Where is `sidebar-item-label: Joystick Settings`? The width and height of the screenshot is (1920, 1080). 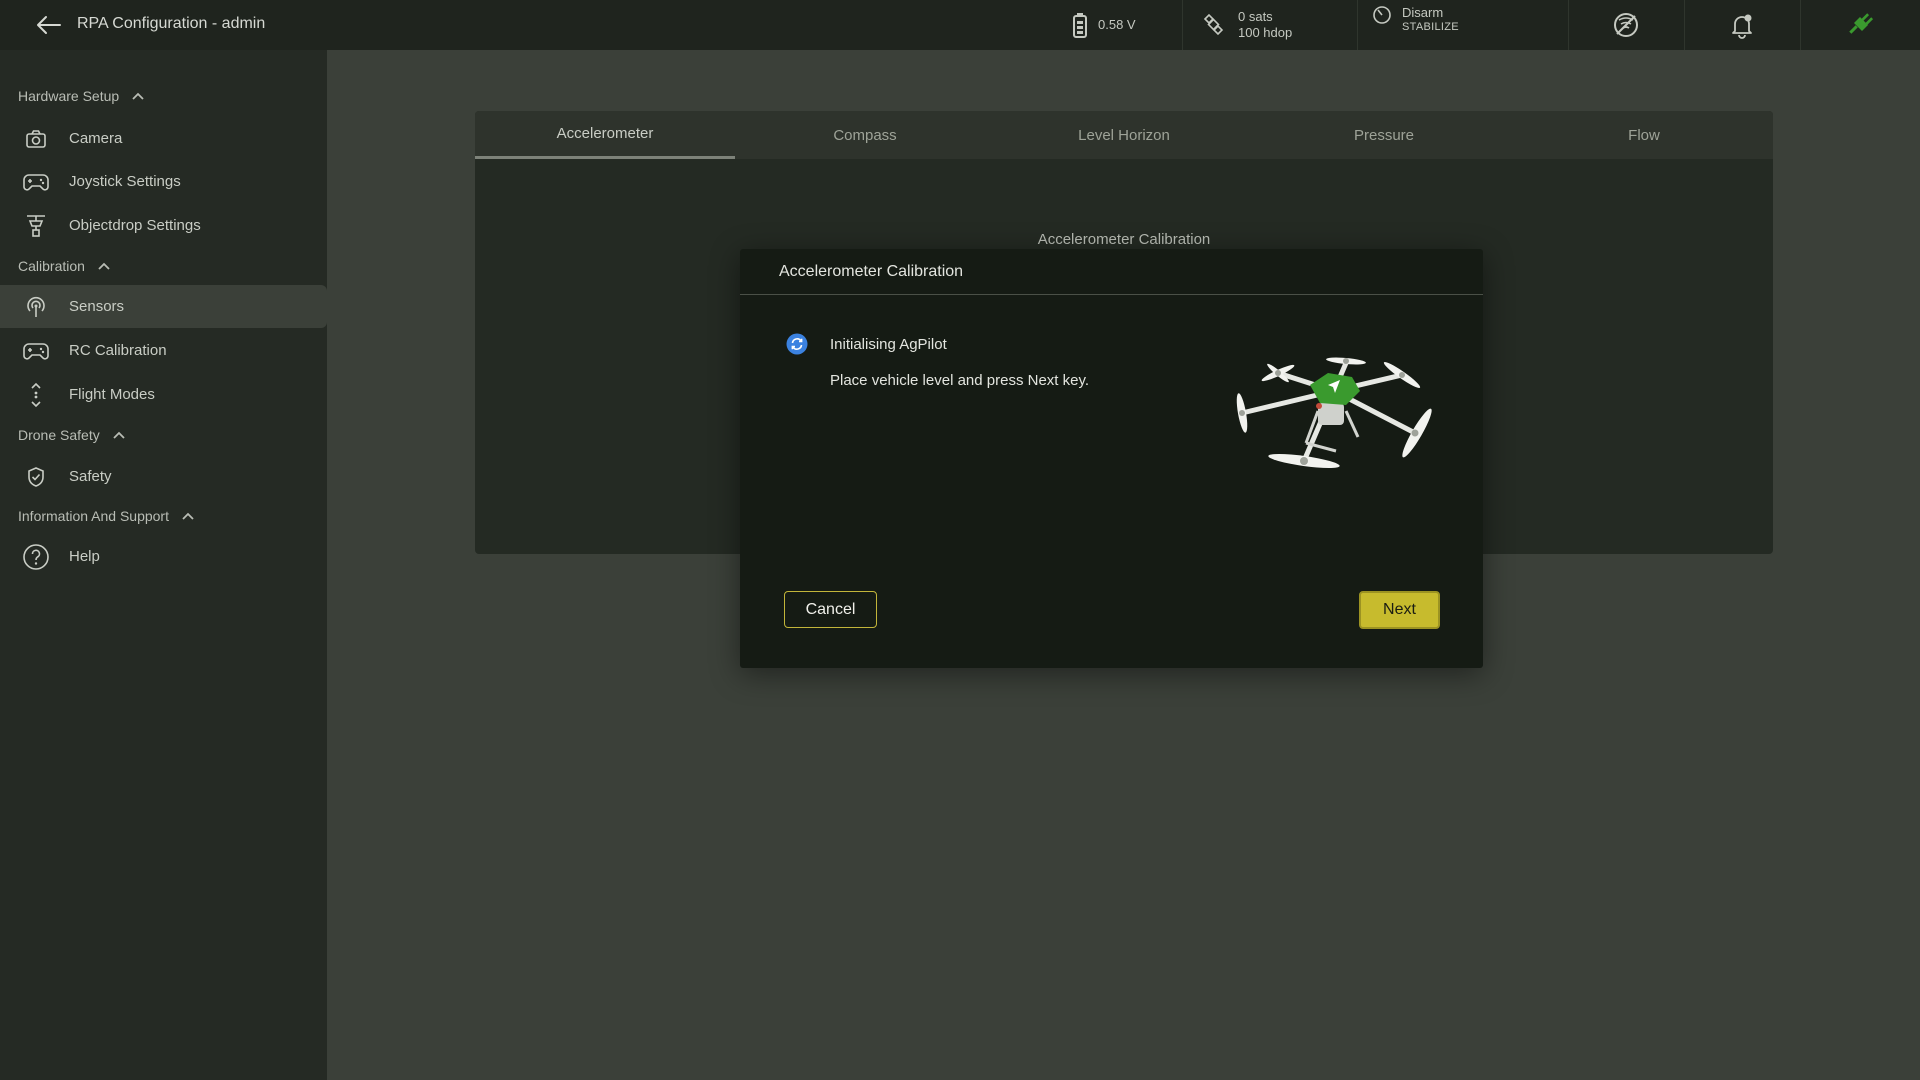
sidebar-item-label: Joystick Settings is located at coordinates (125, 181).